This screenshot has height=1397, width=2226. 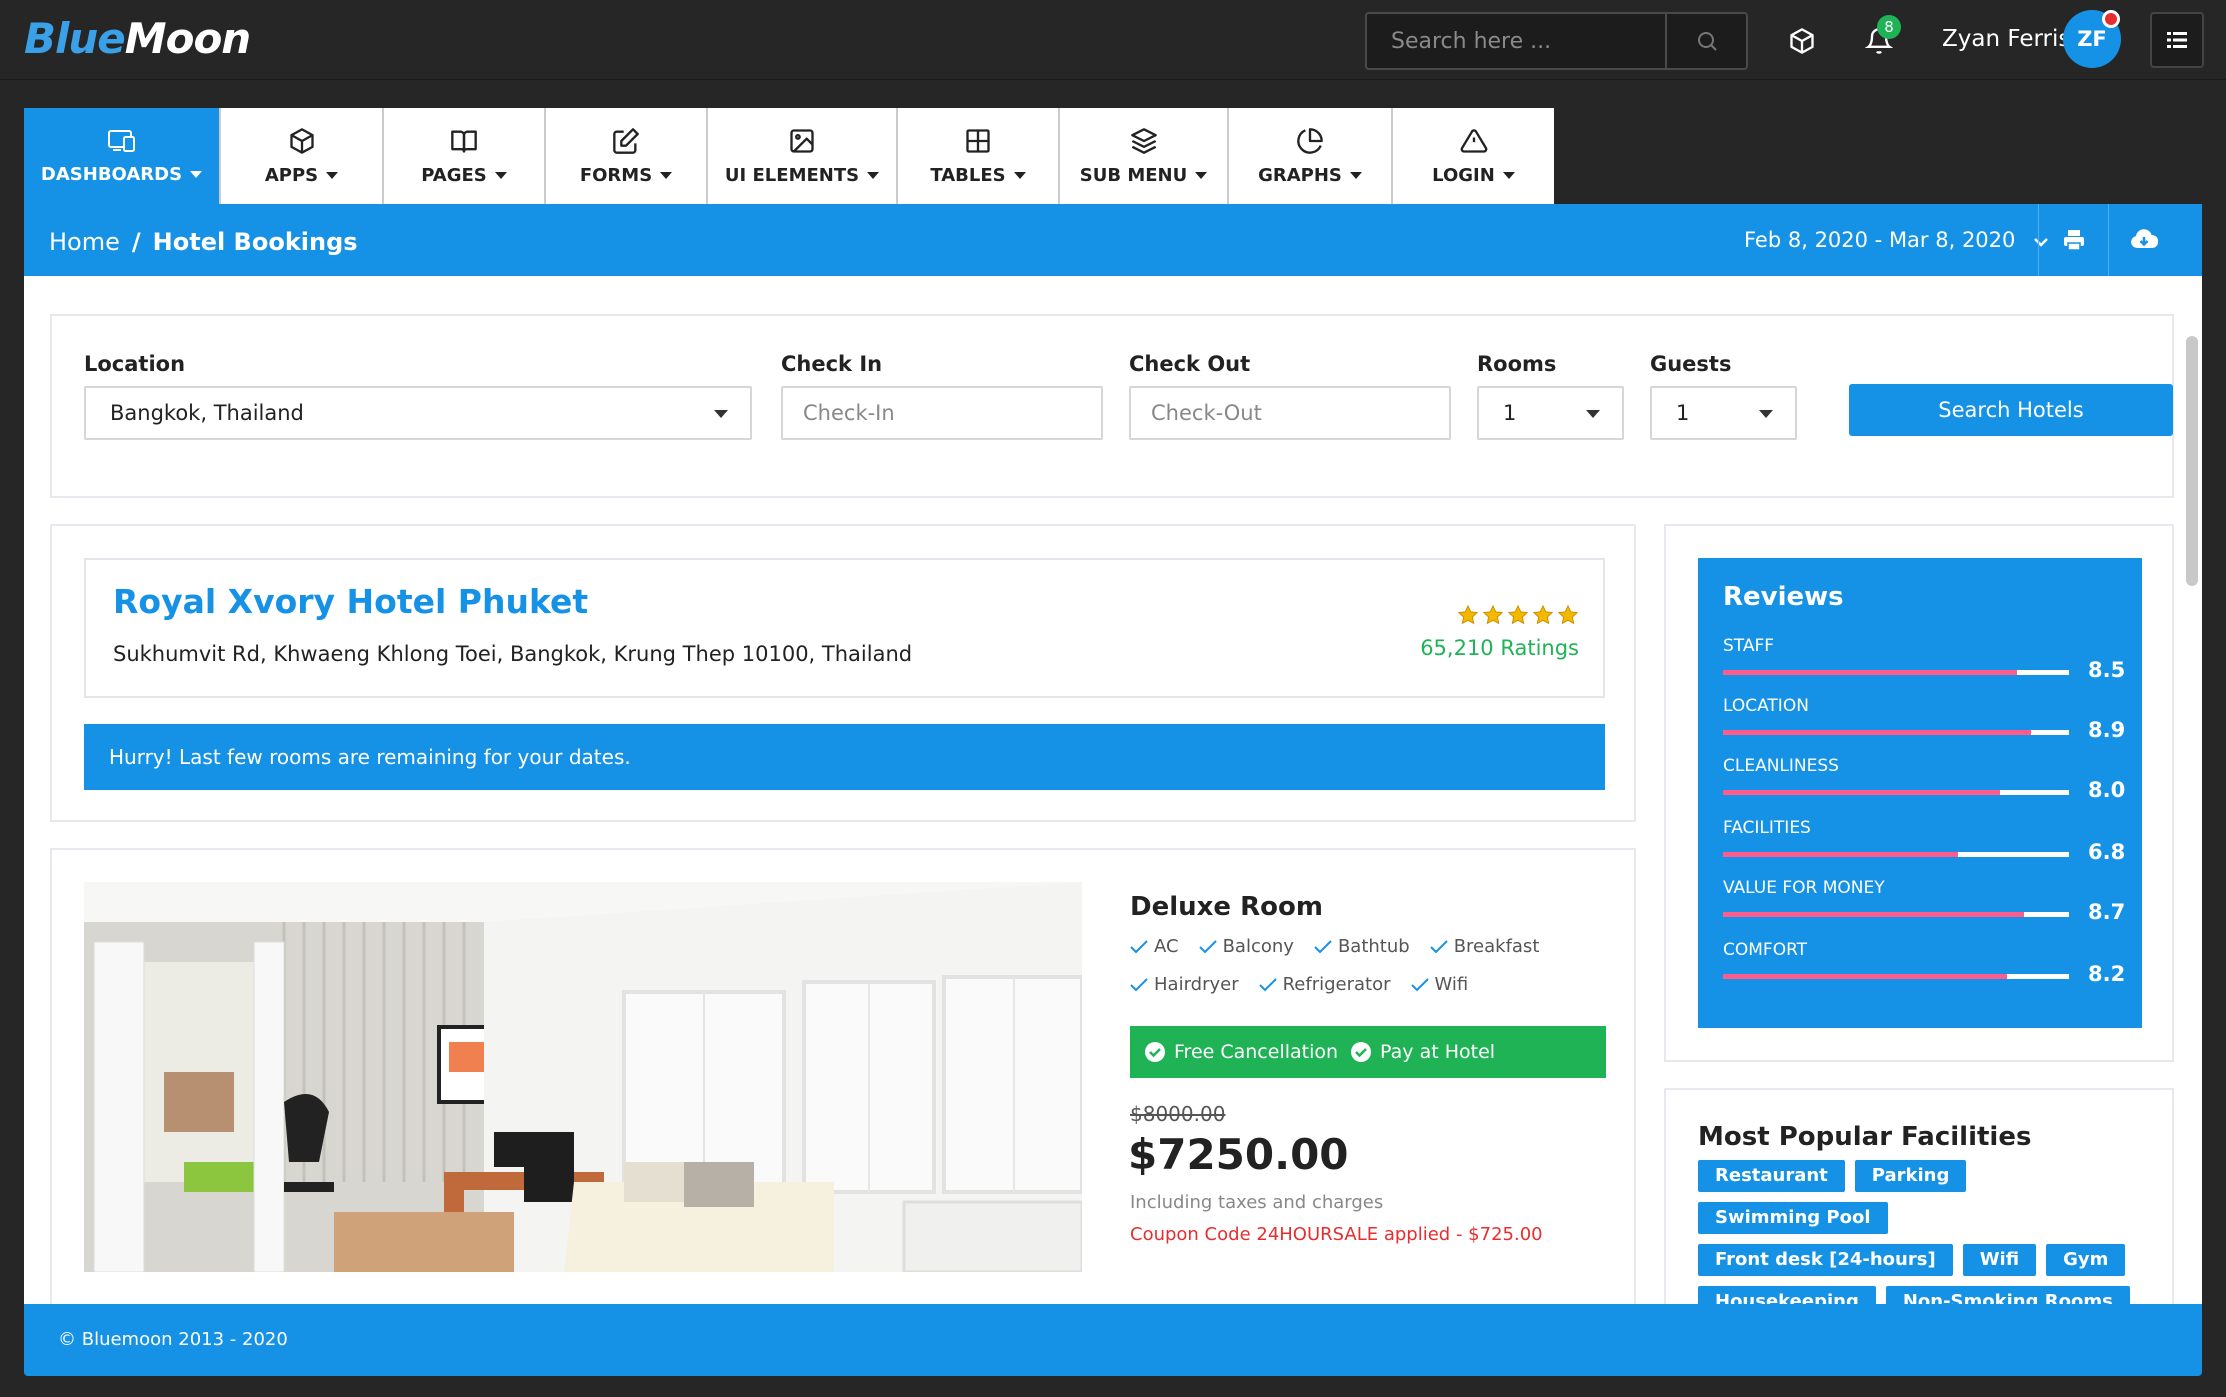 I want to click on download-button, so click(x=2143, y=240).